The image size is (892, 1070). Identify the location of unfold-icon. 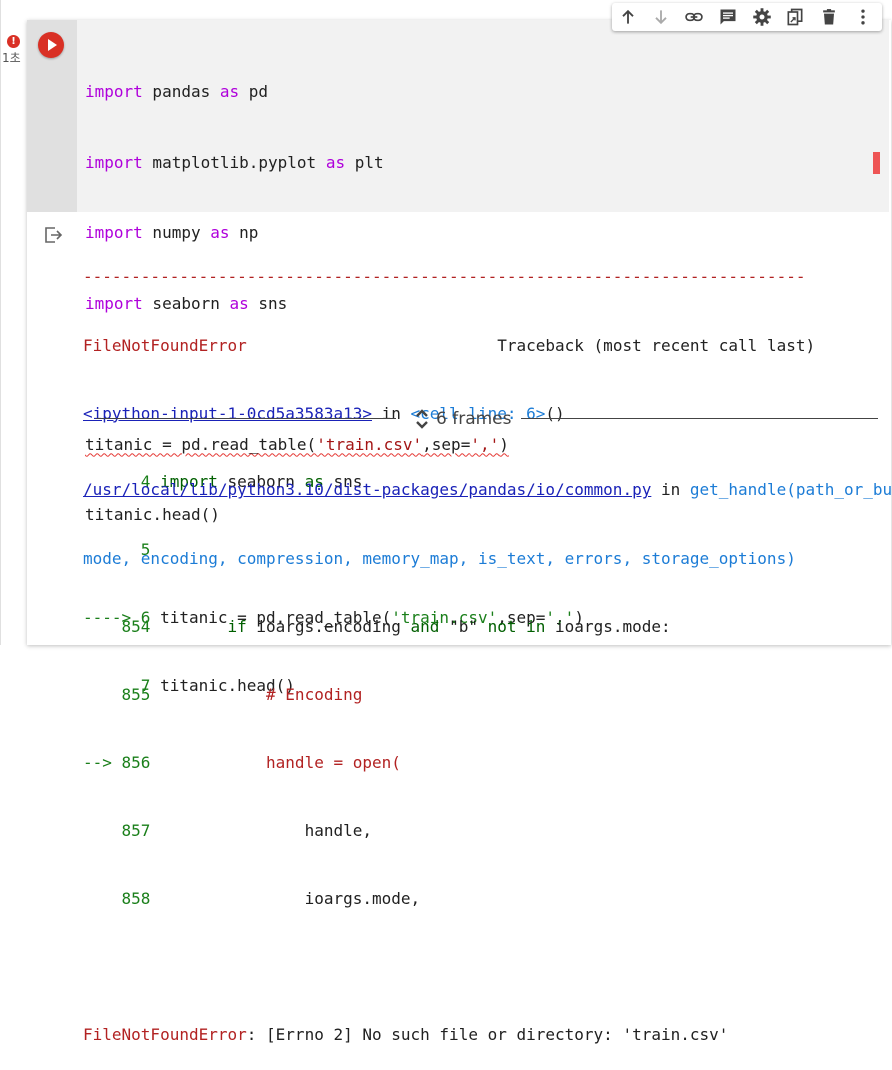
(422, 419).